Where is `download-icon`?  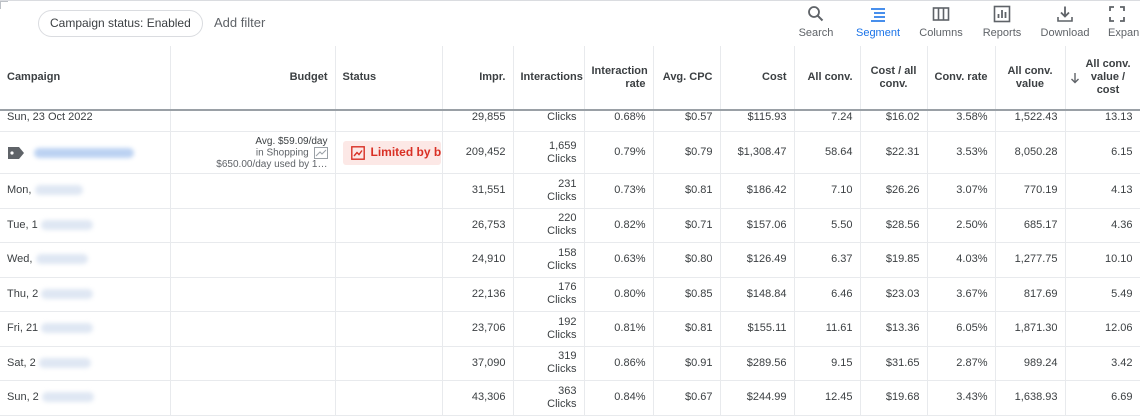 download-icon is located at coordinates (1065, 14).